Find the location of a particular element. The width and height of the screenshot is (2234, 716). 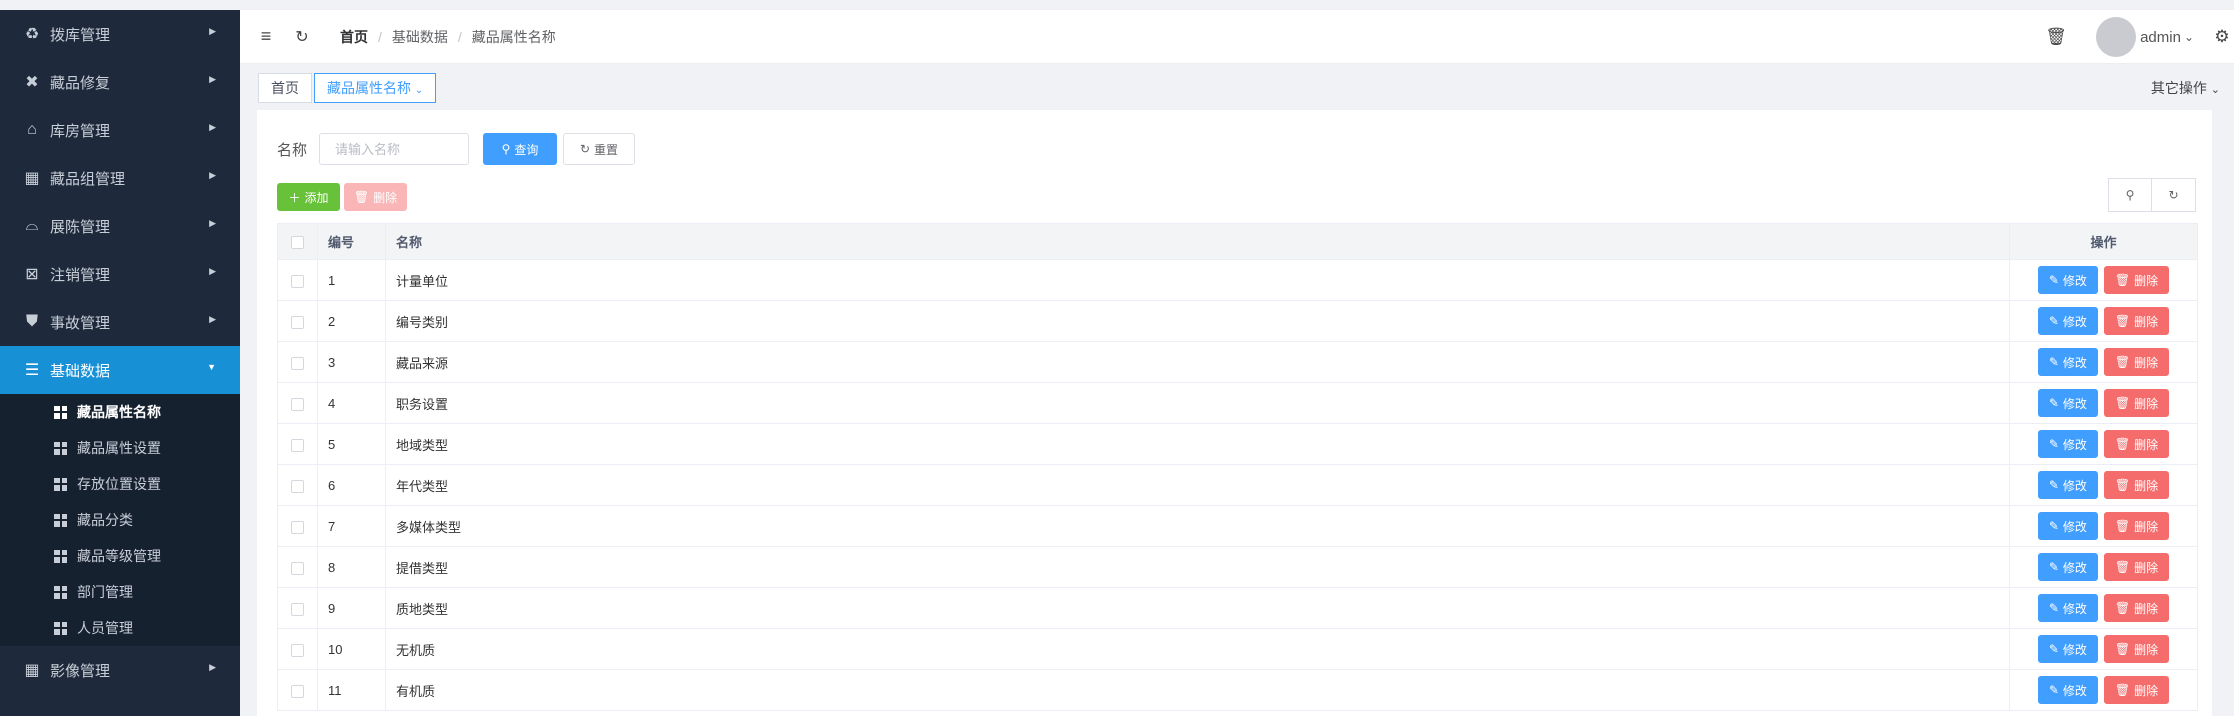

museum-icon: ⌓ is located at coordinates (32, 225).